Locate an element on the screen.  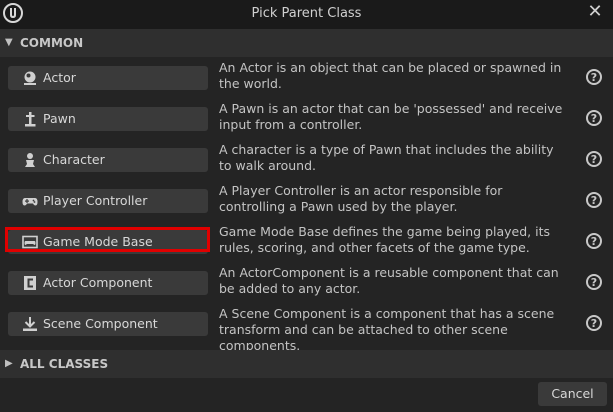
pawn-button: Pawn is located at coordinates (108, 119).